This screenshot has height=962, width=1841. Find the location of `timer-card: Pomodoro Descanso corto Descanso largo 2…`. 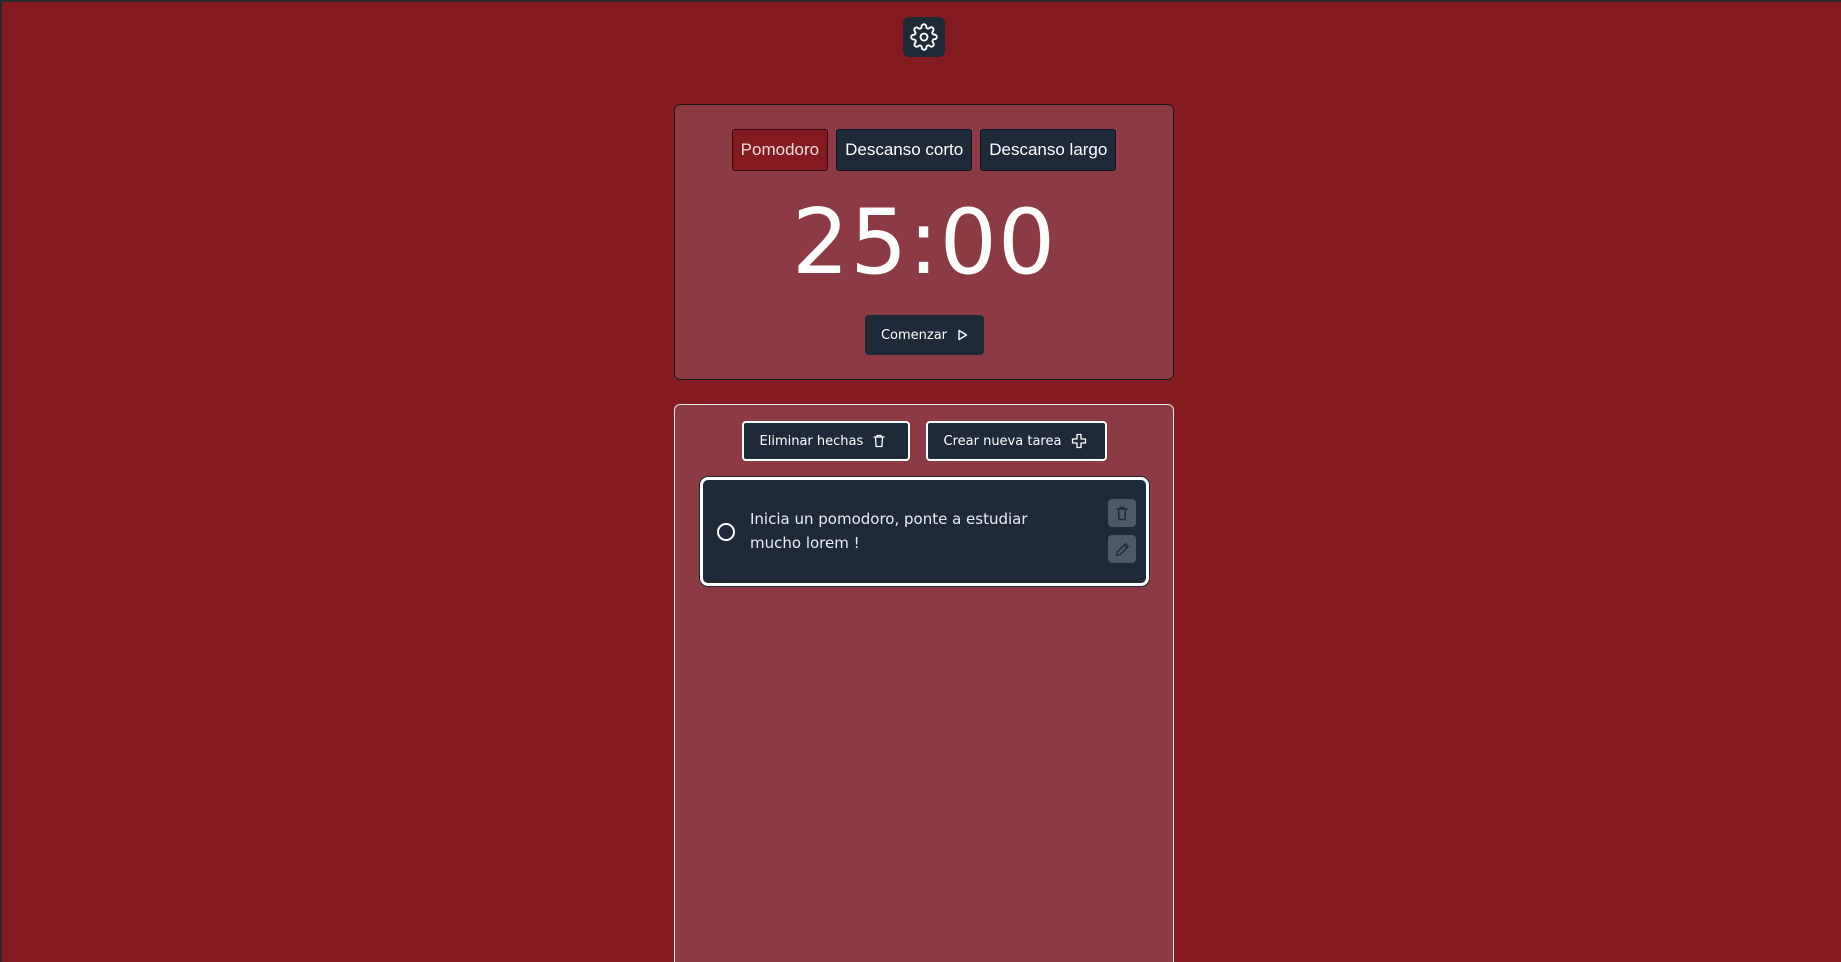

timer-card: Pomodoro Descanso corto Descanso largo 2… is located at coordinates (924, 242).